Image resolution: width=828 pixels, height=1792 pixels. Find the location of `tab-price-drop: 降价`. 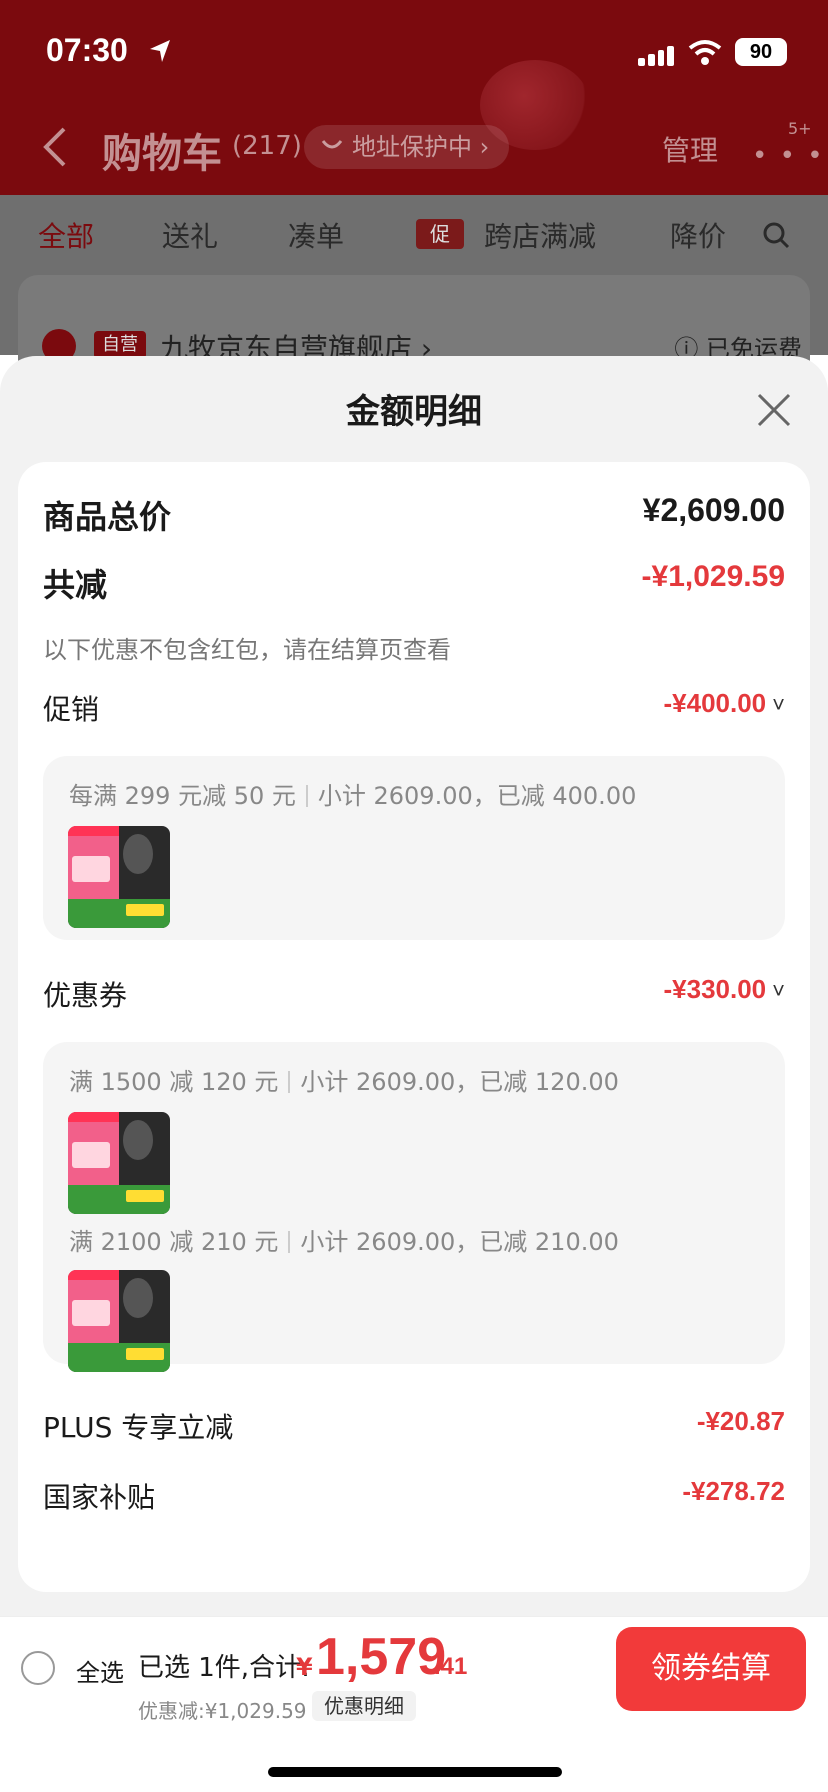

tab-price-drop: 降价 is located at coordinates (698, 235).